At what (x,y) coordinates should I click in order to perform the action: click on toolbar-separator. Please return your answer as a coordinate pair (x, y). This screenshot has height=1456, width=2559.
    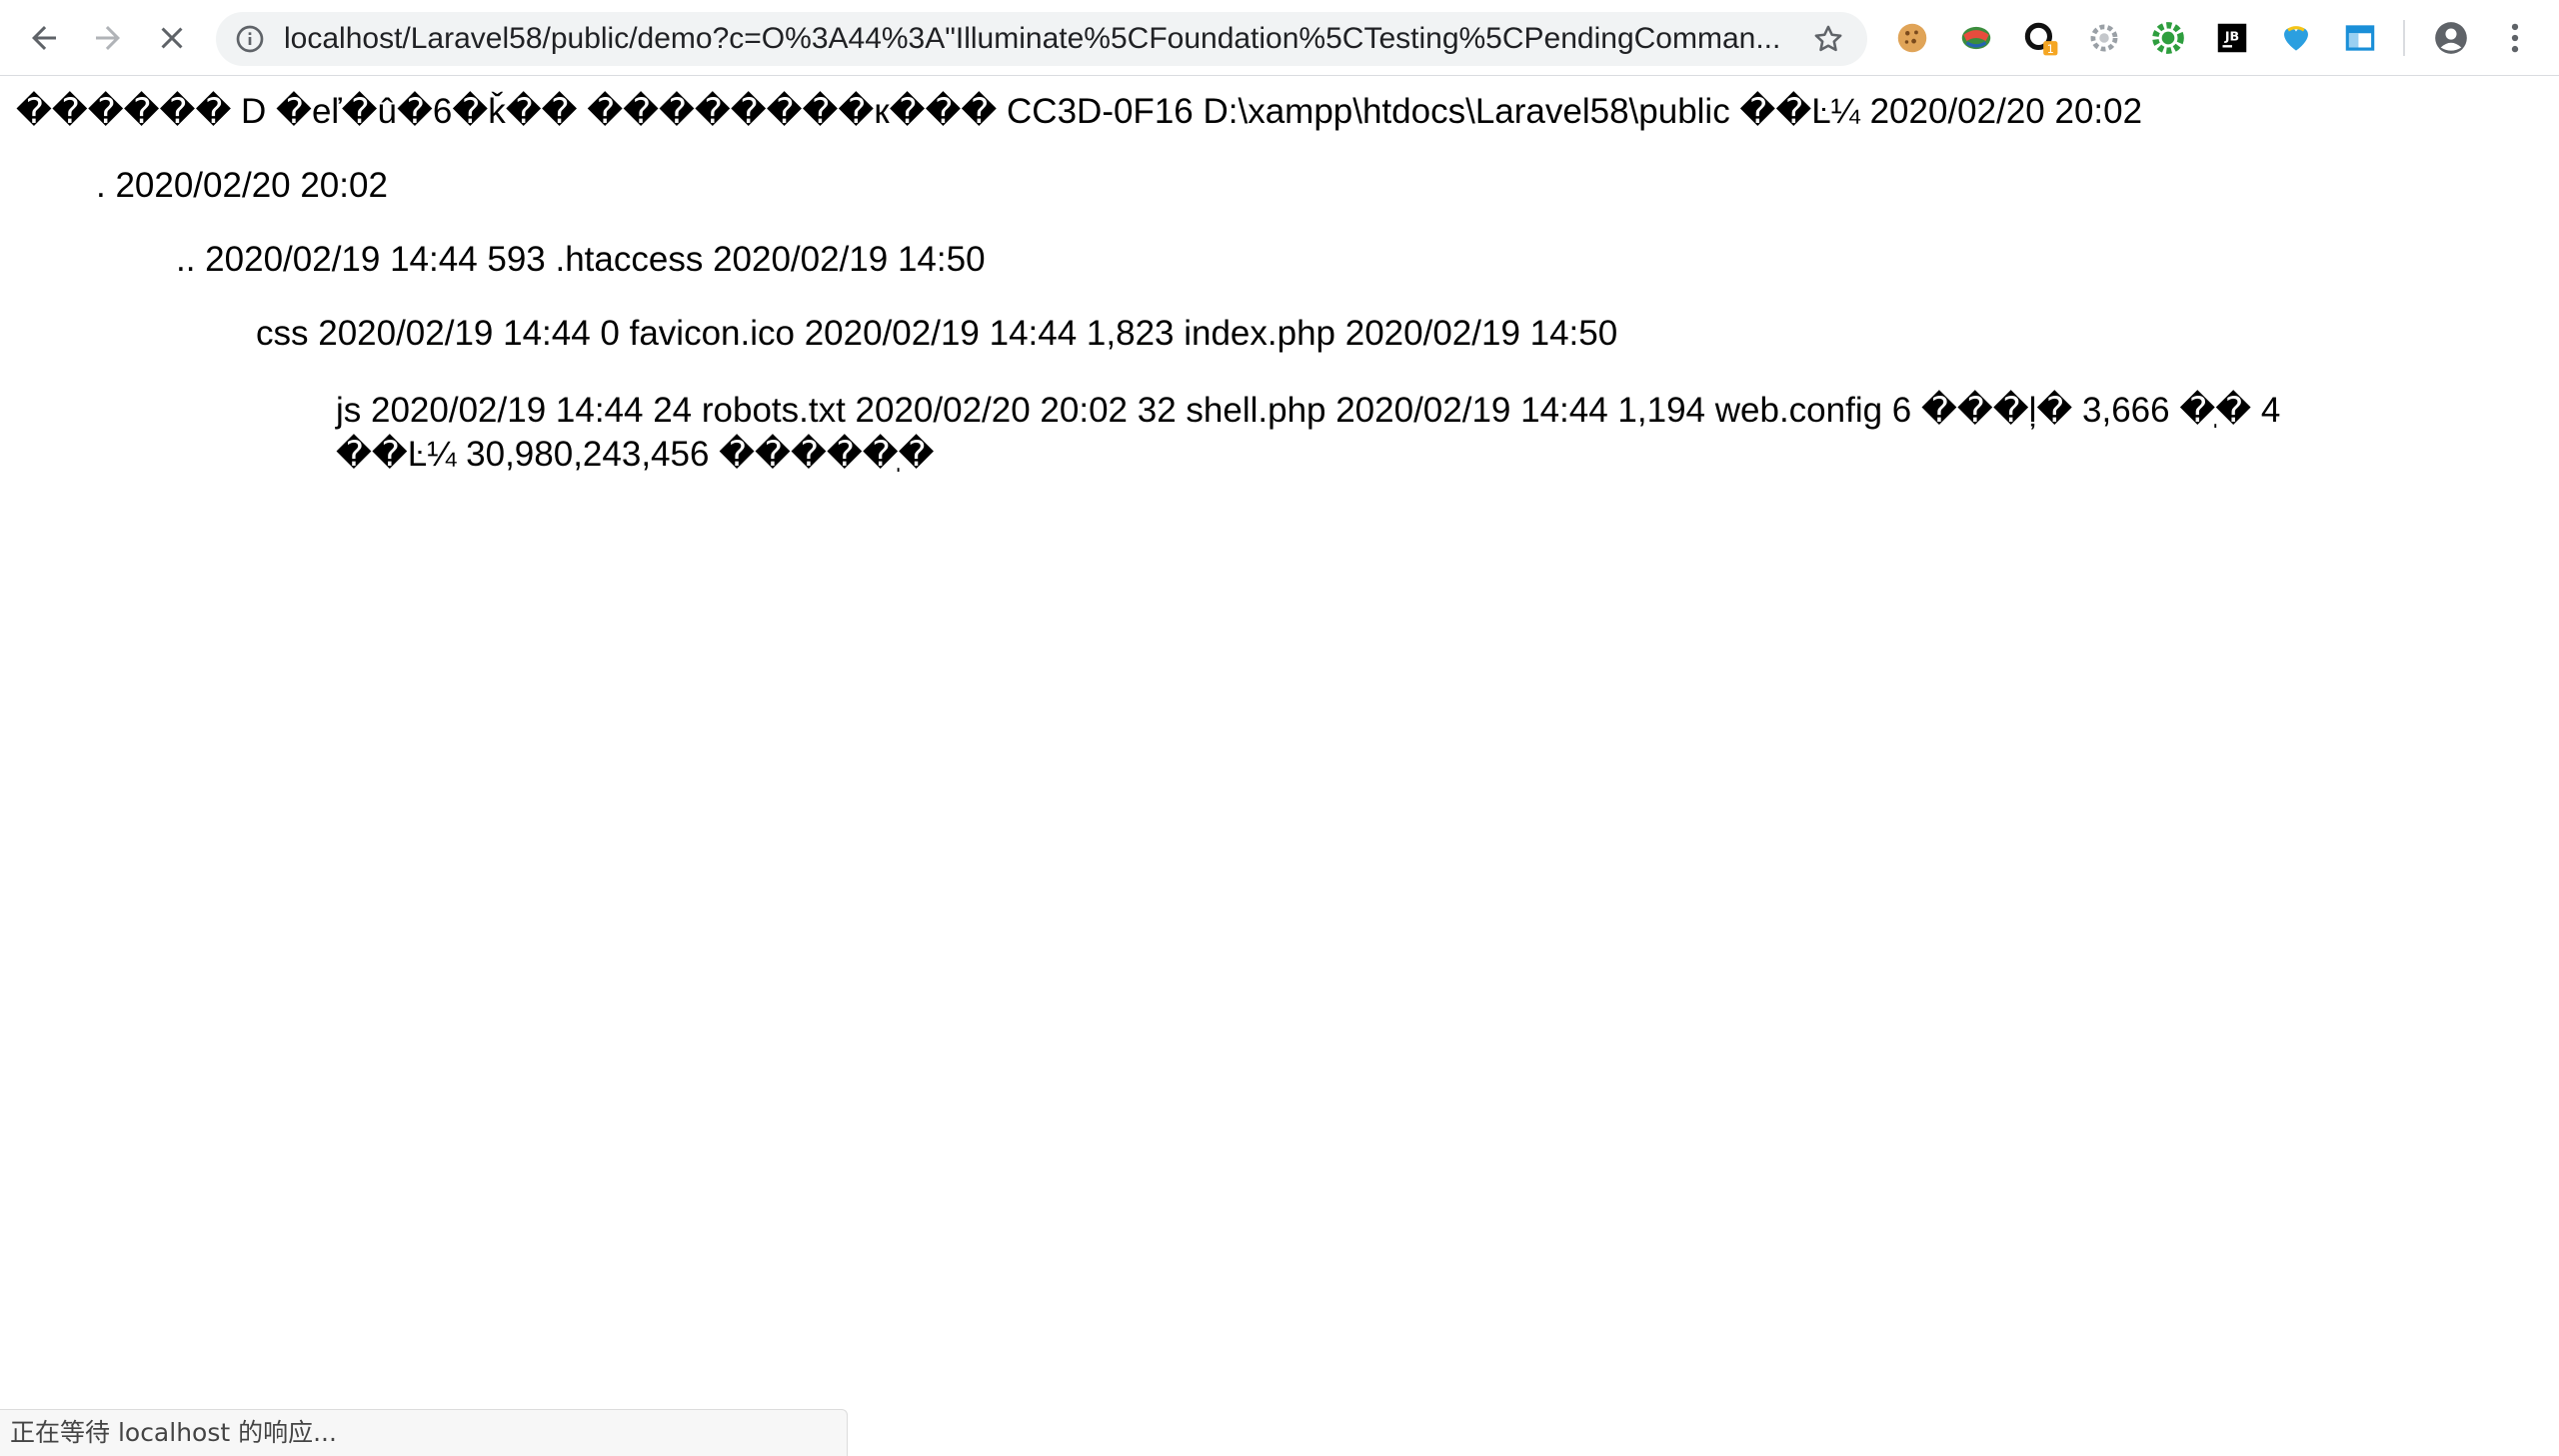
    Looking at the image, I should click on (2404, 38).